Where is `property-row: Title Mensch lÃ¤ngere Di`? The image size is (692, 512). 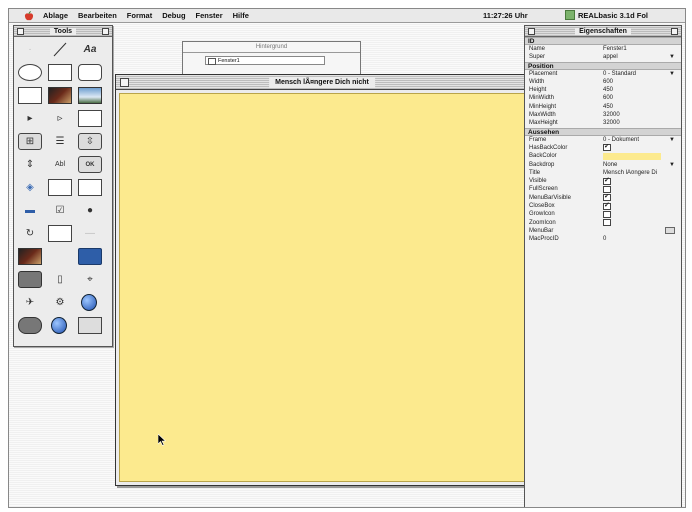 property-row: Title Mensch lÃ¤ngere Di is located at coordinates (603, 173).